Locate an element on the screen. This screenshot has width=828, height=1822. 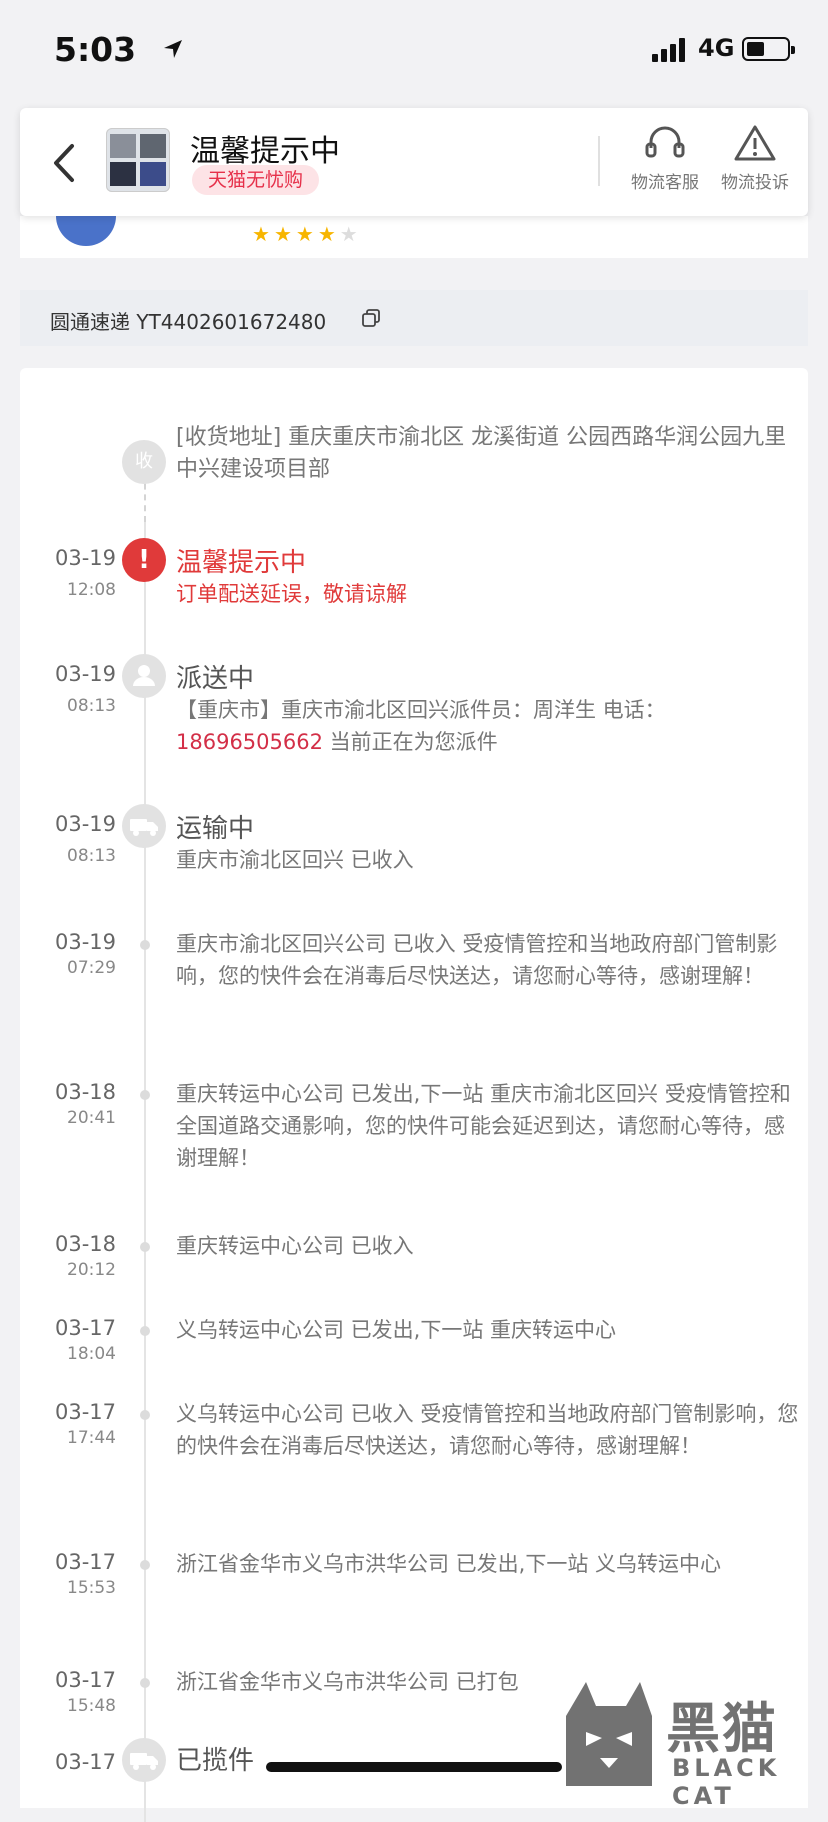
receive-icon: 收 is located at coordinates (144, 462).